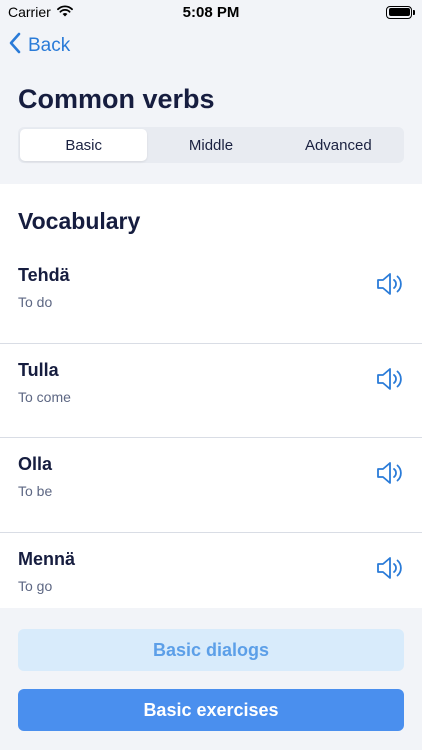  Describe the element at coordinates (64, 12) in the screenshot. I see `wifi-icon` at that location.